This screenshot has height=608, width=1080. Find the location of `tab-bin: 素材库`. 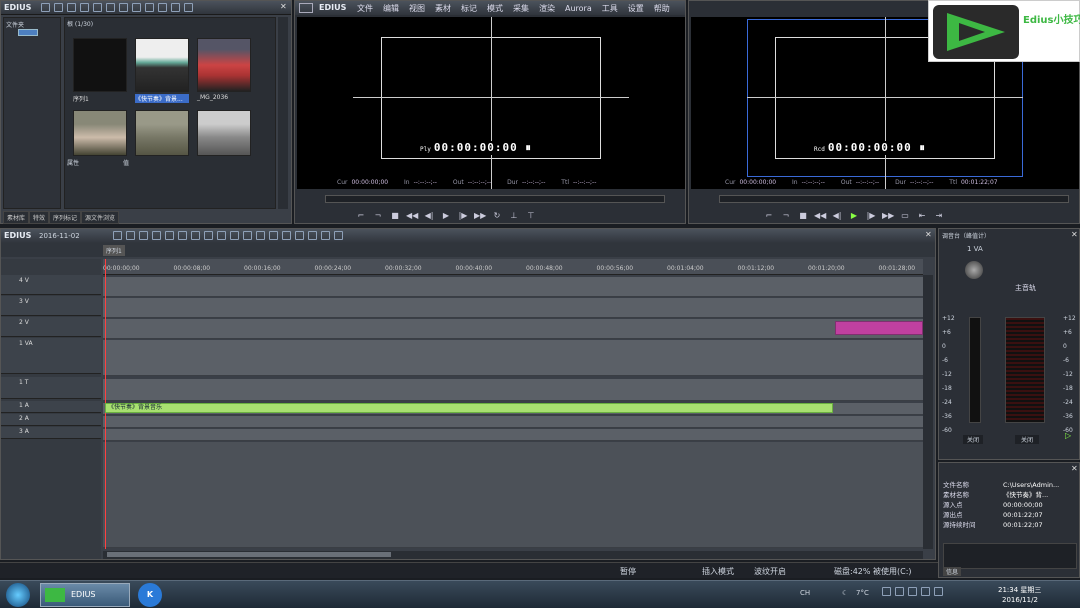

tab-bin: 素材库 is located at coordinates (16, 217).